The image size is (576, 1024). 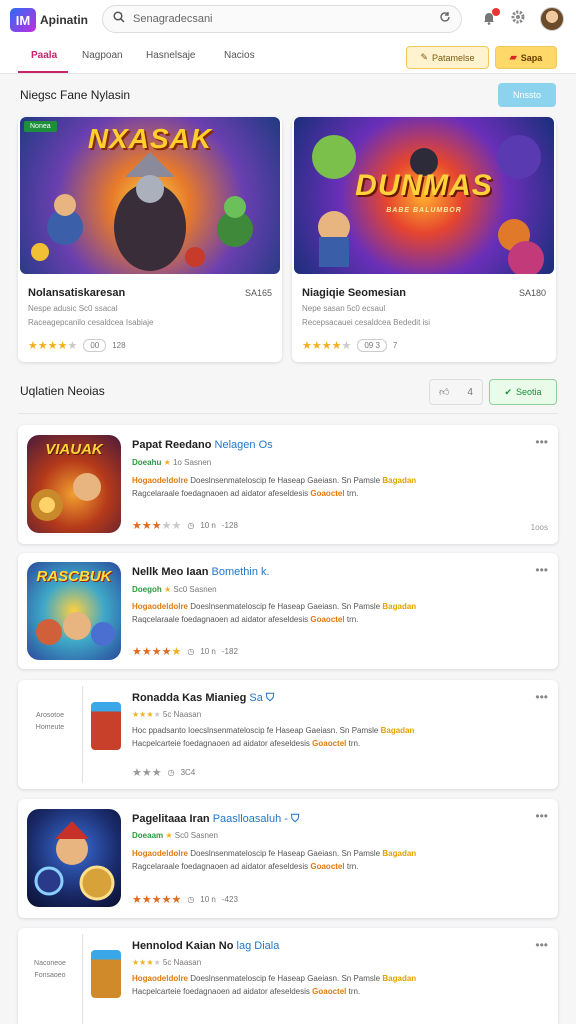 I want to click on search-bar: Senagradecsani, so click(x=282, y=19).